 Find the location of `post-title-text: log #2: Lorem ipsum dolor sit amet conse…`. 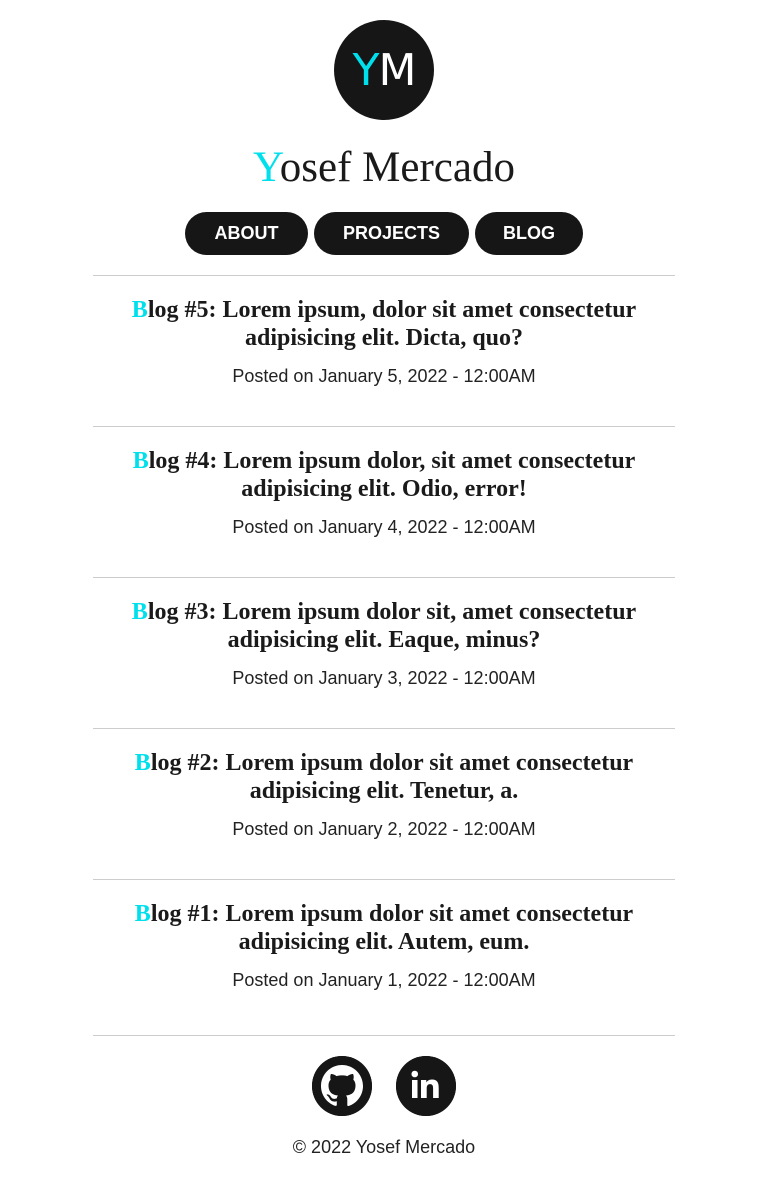

post-title-text: log #2: Lorem ipsum dolor sit amet conse… is located at coordinates (392, 777).